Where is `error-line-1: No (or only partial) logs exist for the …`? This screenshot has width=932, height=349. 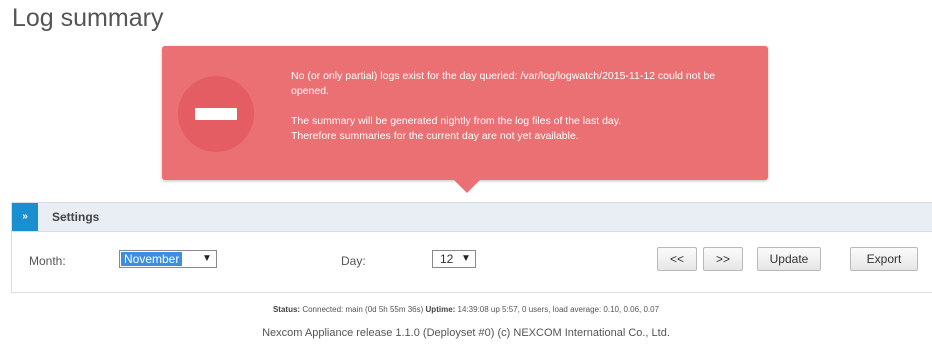 error-line-1: No (or only partial) logs exist for the … is located at coordinates (503, 83).